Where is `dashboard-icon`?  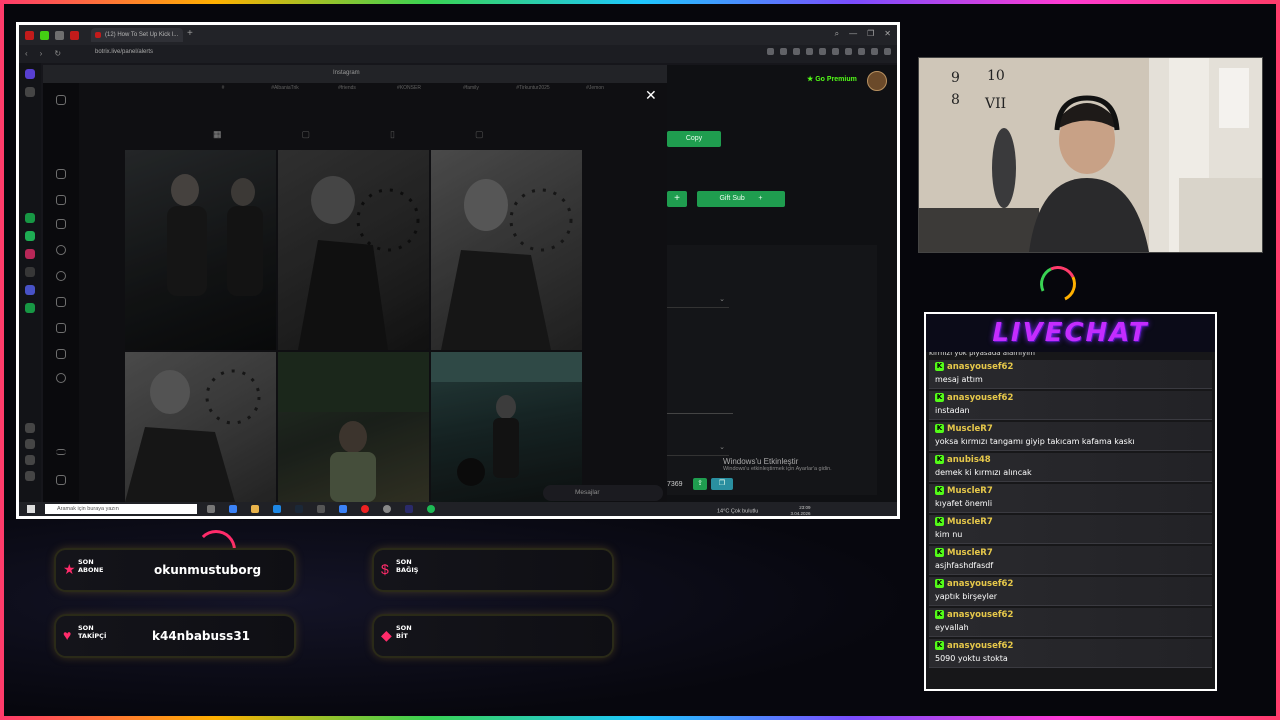 dashboard-icon is located at coordinates (61, 354).